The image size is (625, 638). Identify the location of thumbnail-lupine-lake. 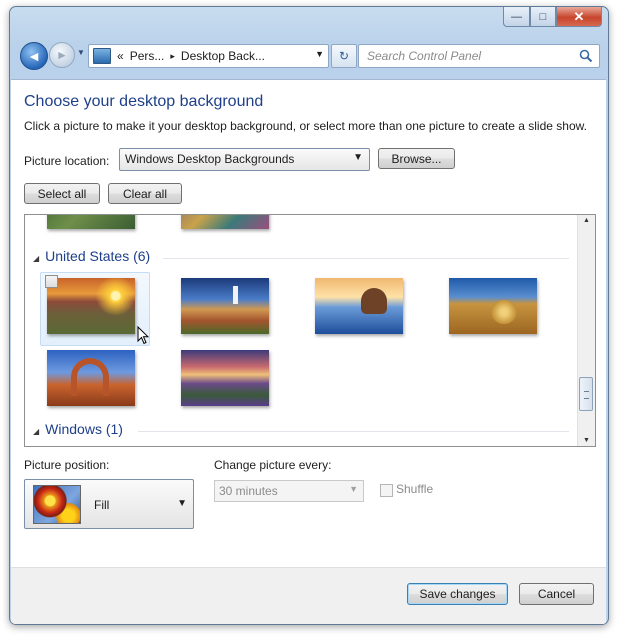
(225, 378).